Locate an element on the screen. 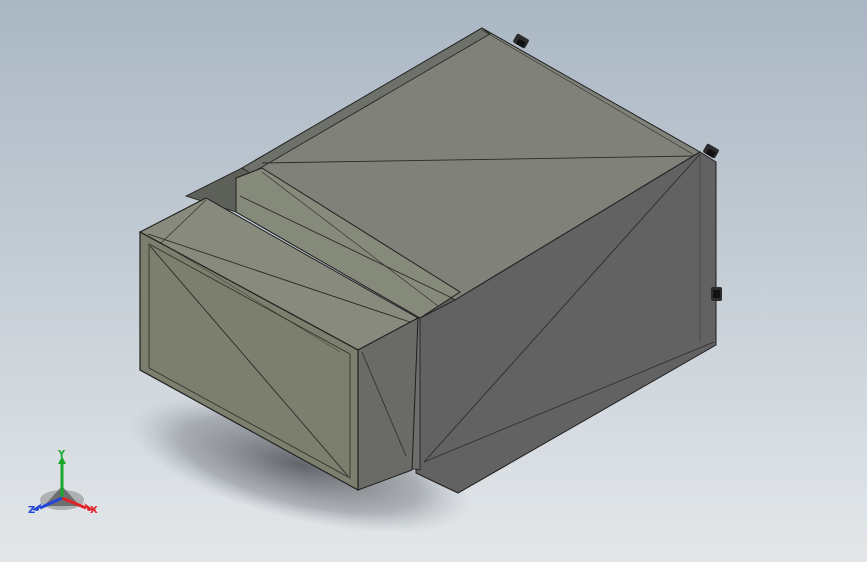 This screenshot has width=867, height=562. triad-z-label: Z is located at coordinates (32, 510).